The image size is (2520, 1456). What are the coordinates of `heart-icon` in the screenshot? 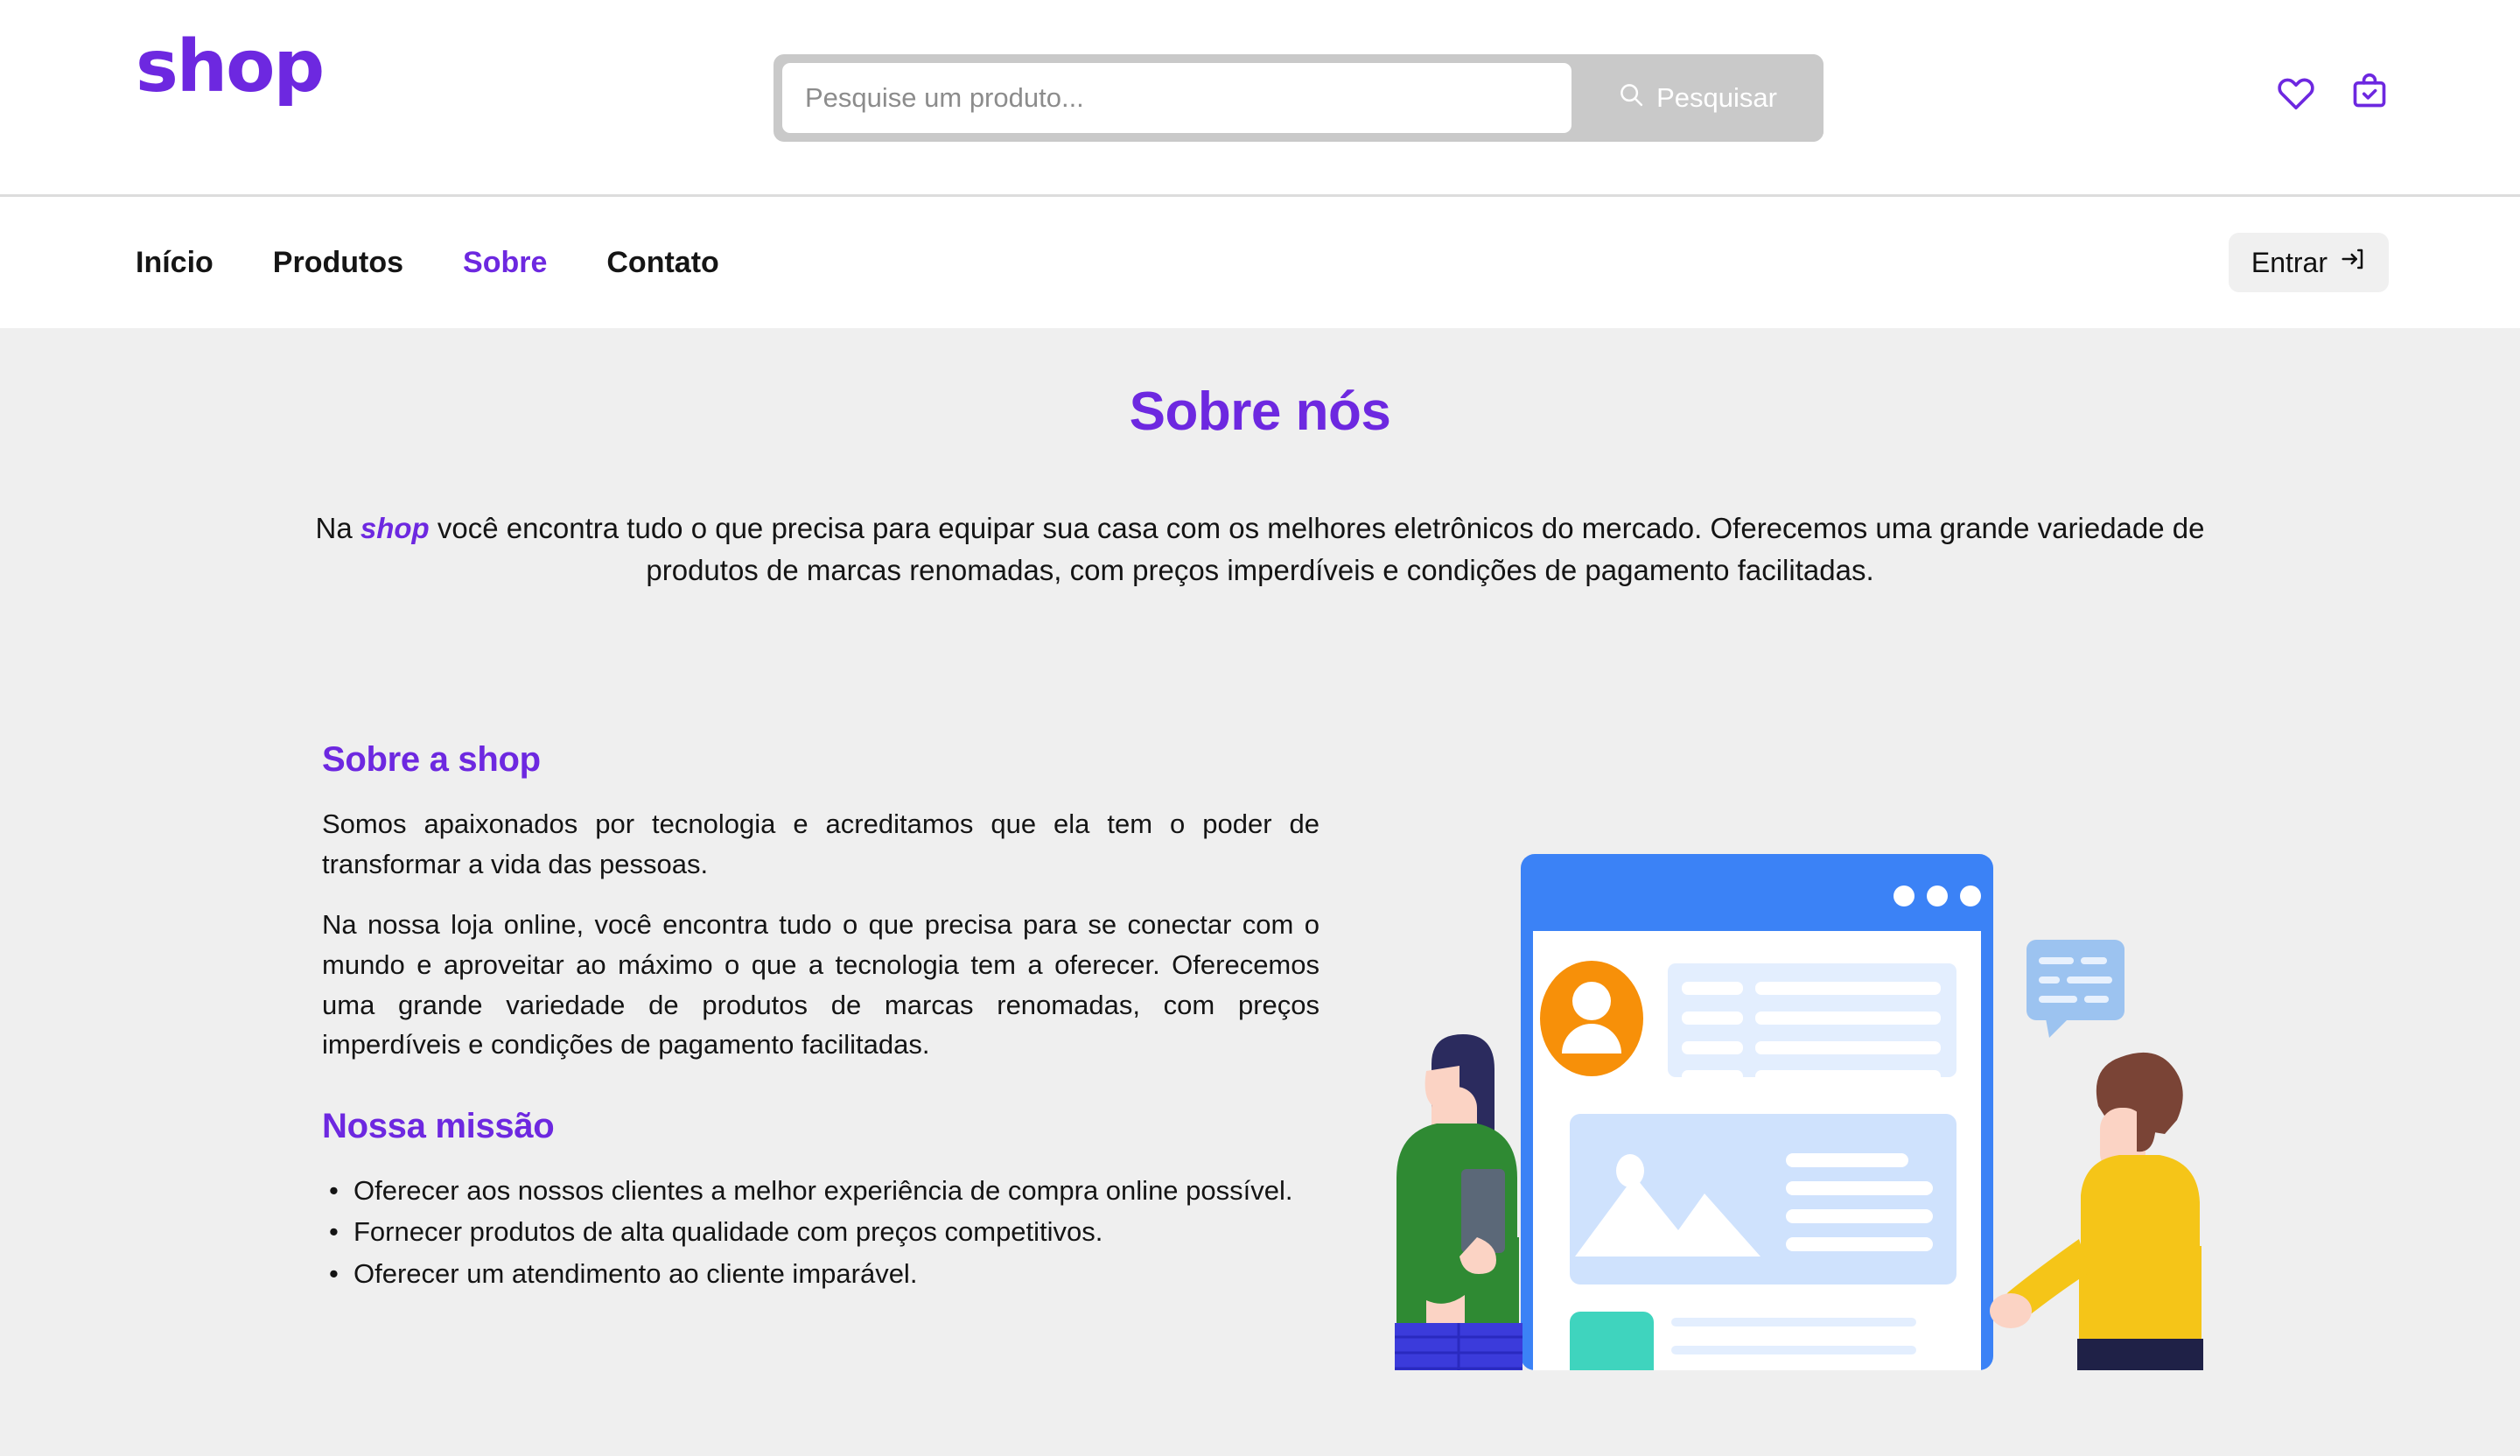 It's located at (2296, 91).